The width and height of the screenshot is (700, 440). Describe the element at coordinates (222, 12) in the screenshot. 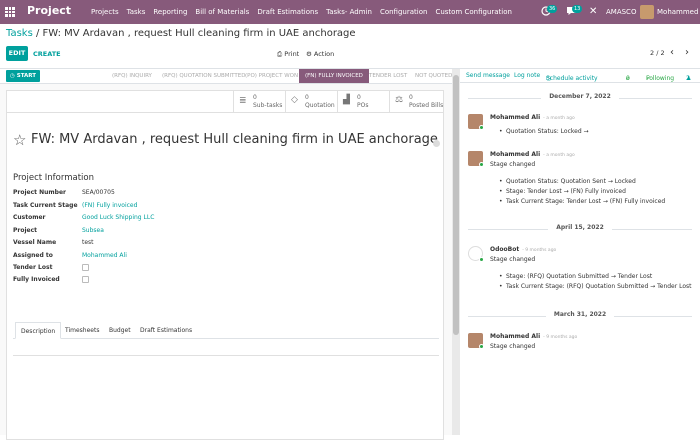

I see `menu-bill-of-materials: Bill of Materials` at that location.